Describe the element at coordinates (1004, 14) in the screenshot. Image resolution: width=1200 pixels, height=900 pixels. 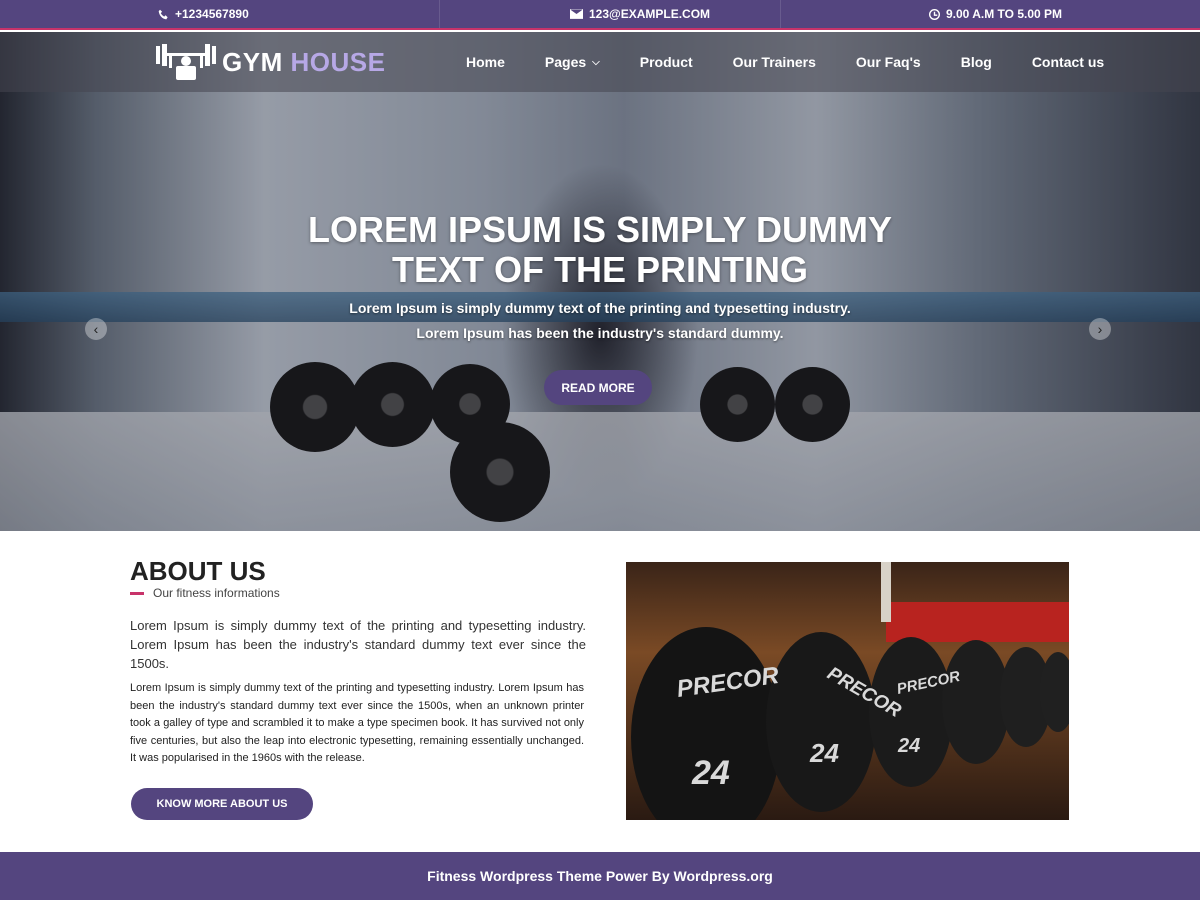
I see `opening-hours: 9.00 A.M TO 5.00 PM` at that location.